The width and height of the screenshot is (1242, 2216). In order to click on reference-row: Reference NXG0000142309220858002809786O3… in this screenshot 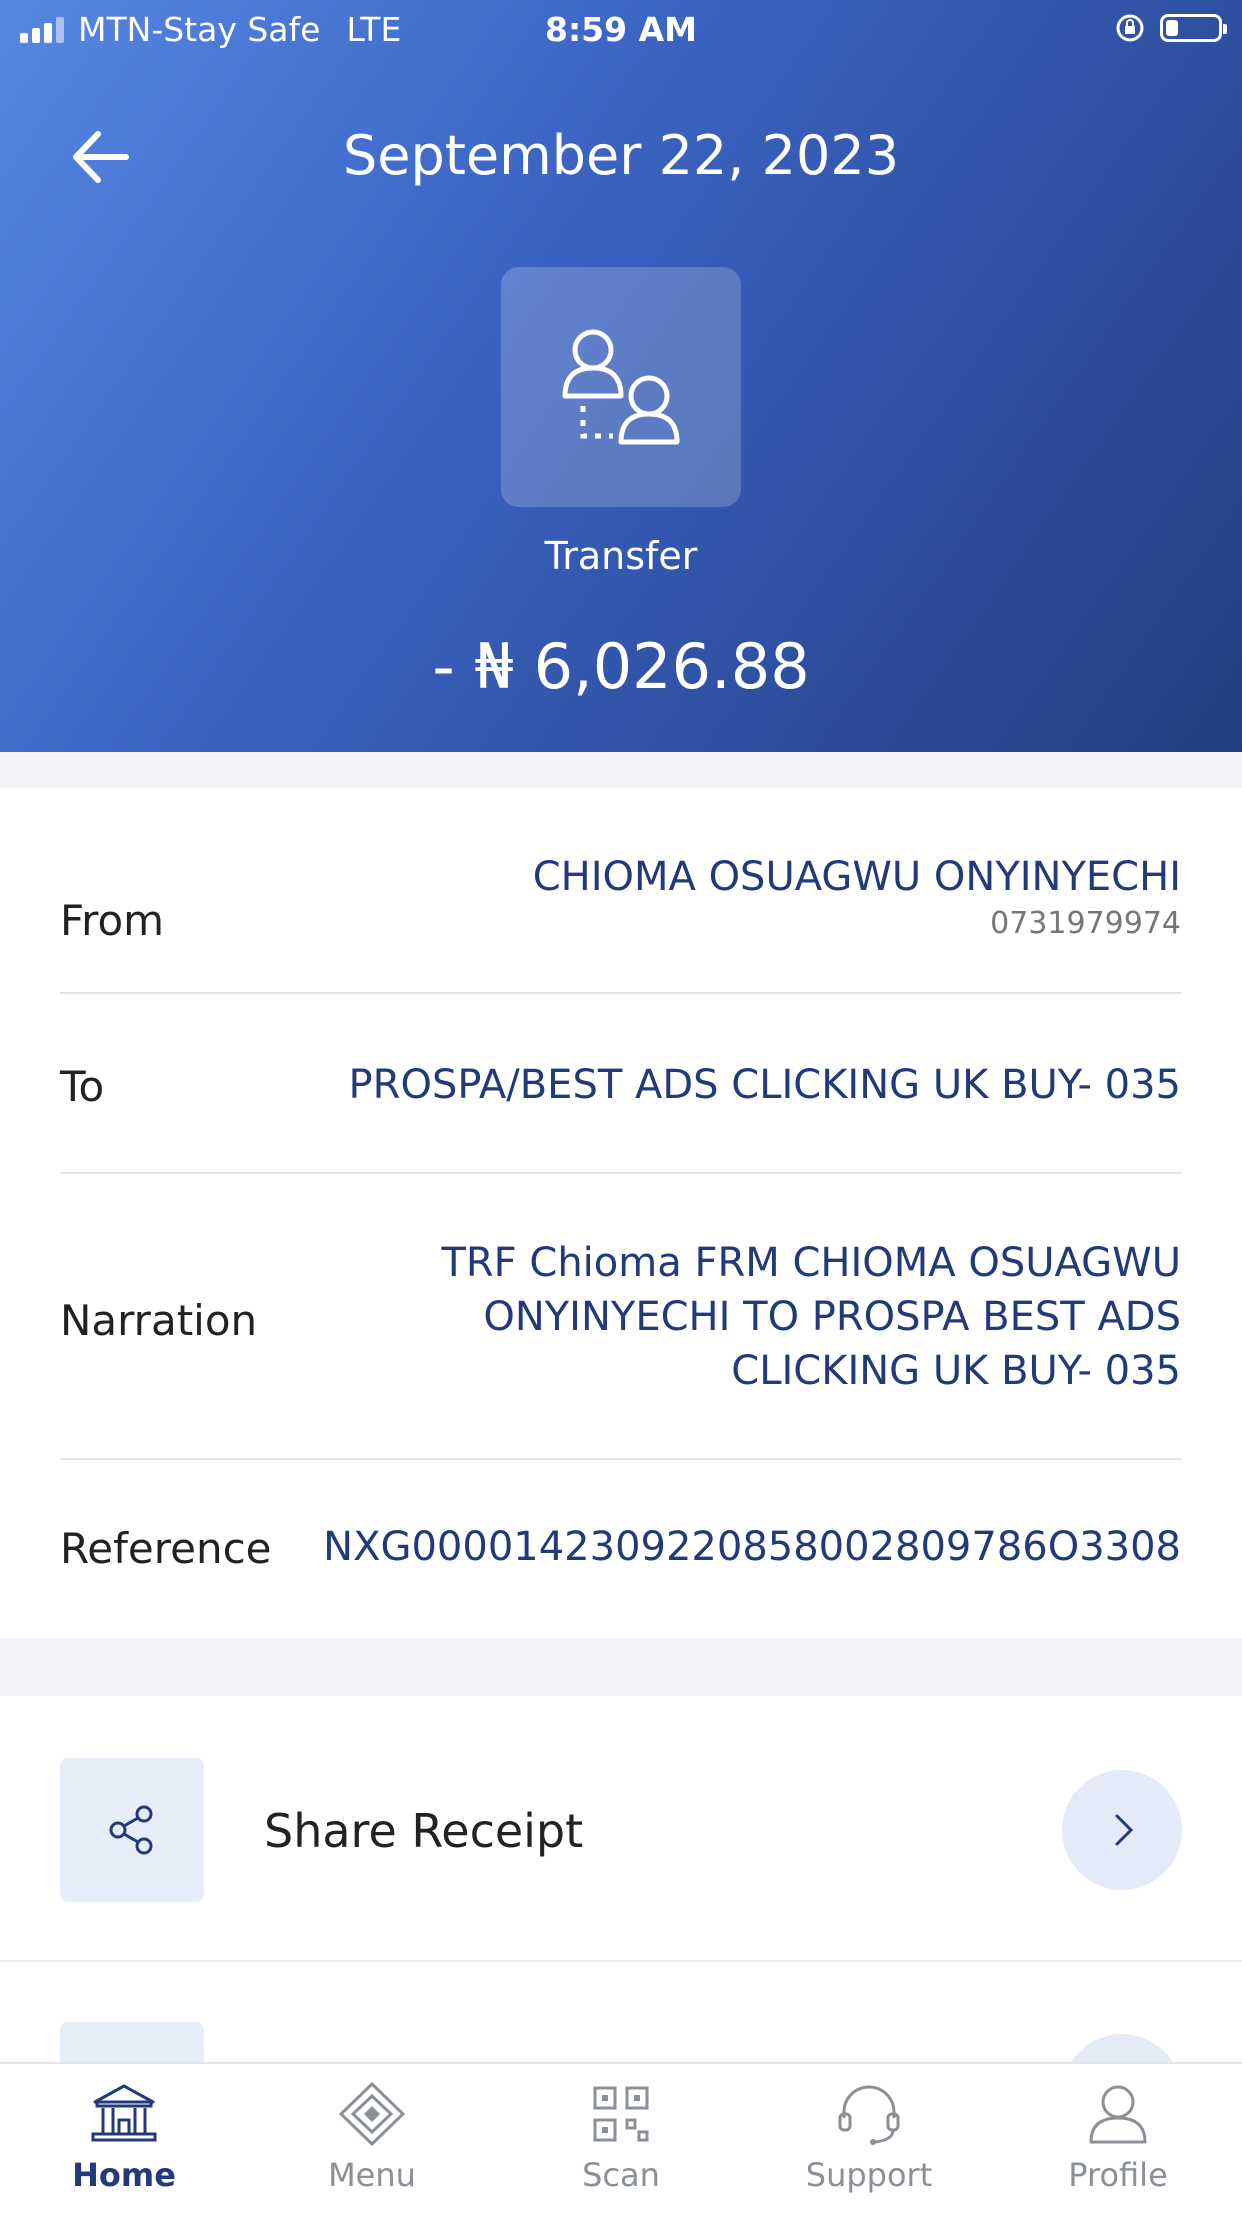, I will do `click(620, 1550)`.